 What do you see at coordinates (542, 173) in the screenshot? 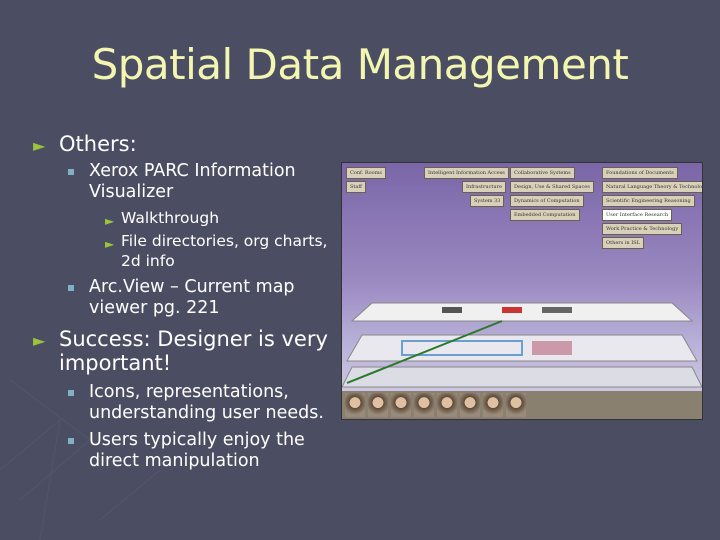
I see `label-box: Collaborative Systems` at bounding box center [542, 173].